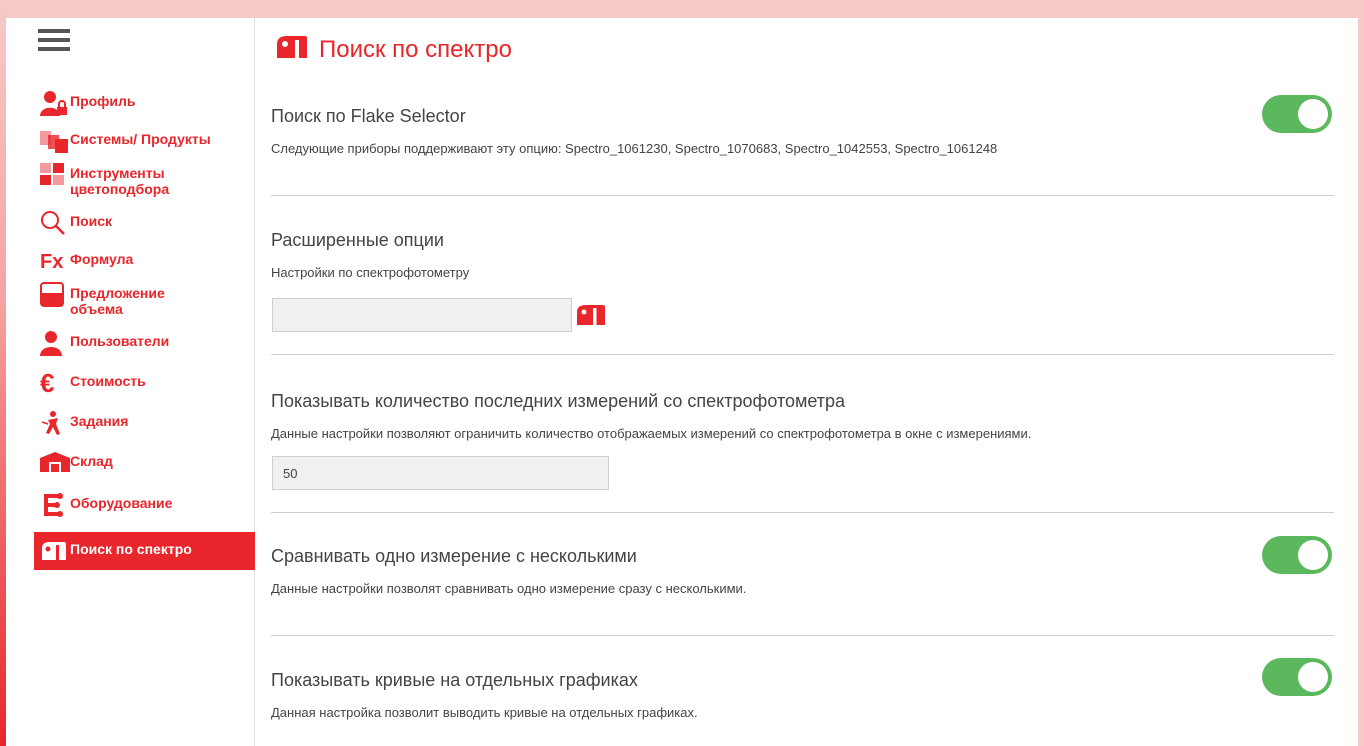  Describe the element at coordinates (1297, 555) in the screenshot. I see `compare-measurements-toggle` at that location.